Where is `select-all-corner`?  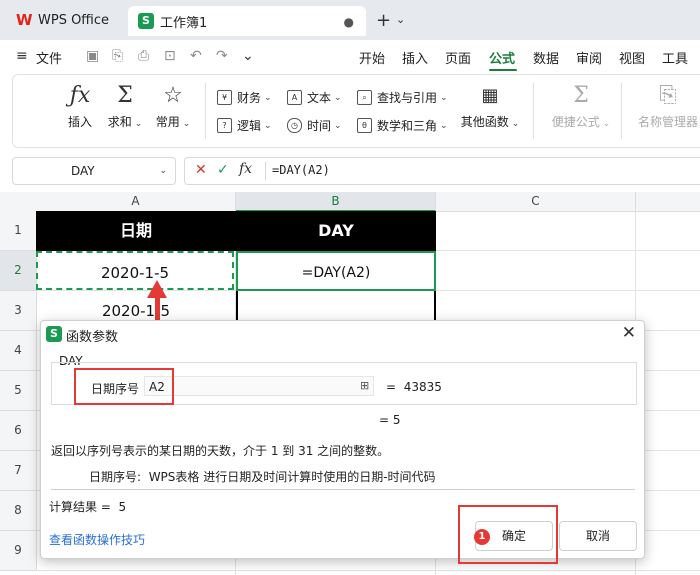
select-all-corner is located at coordinates (18, 202).